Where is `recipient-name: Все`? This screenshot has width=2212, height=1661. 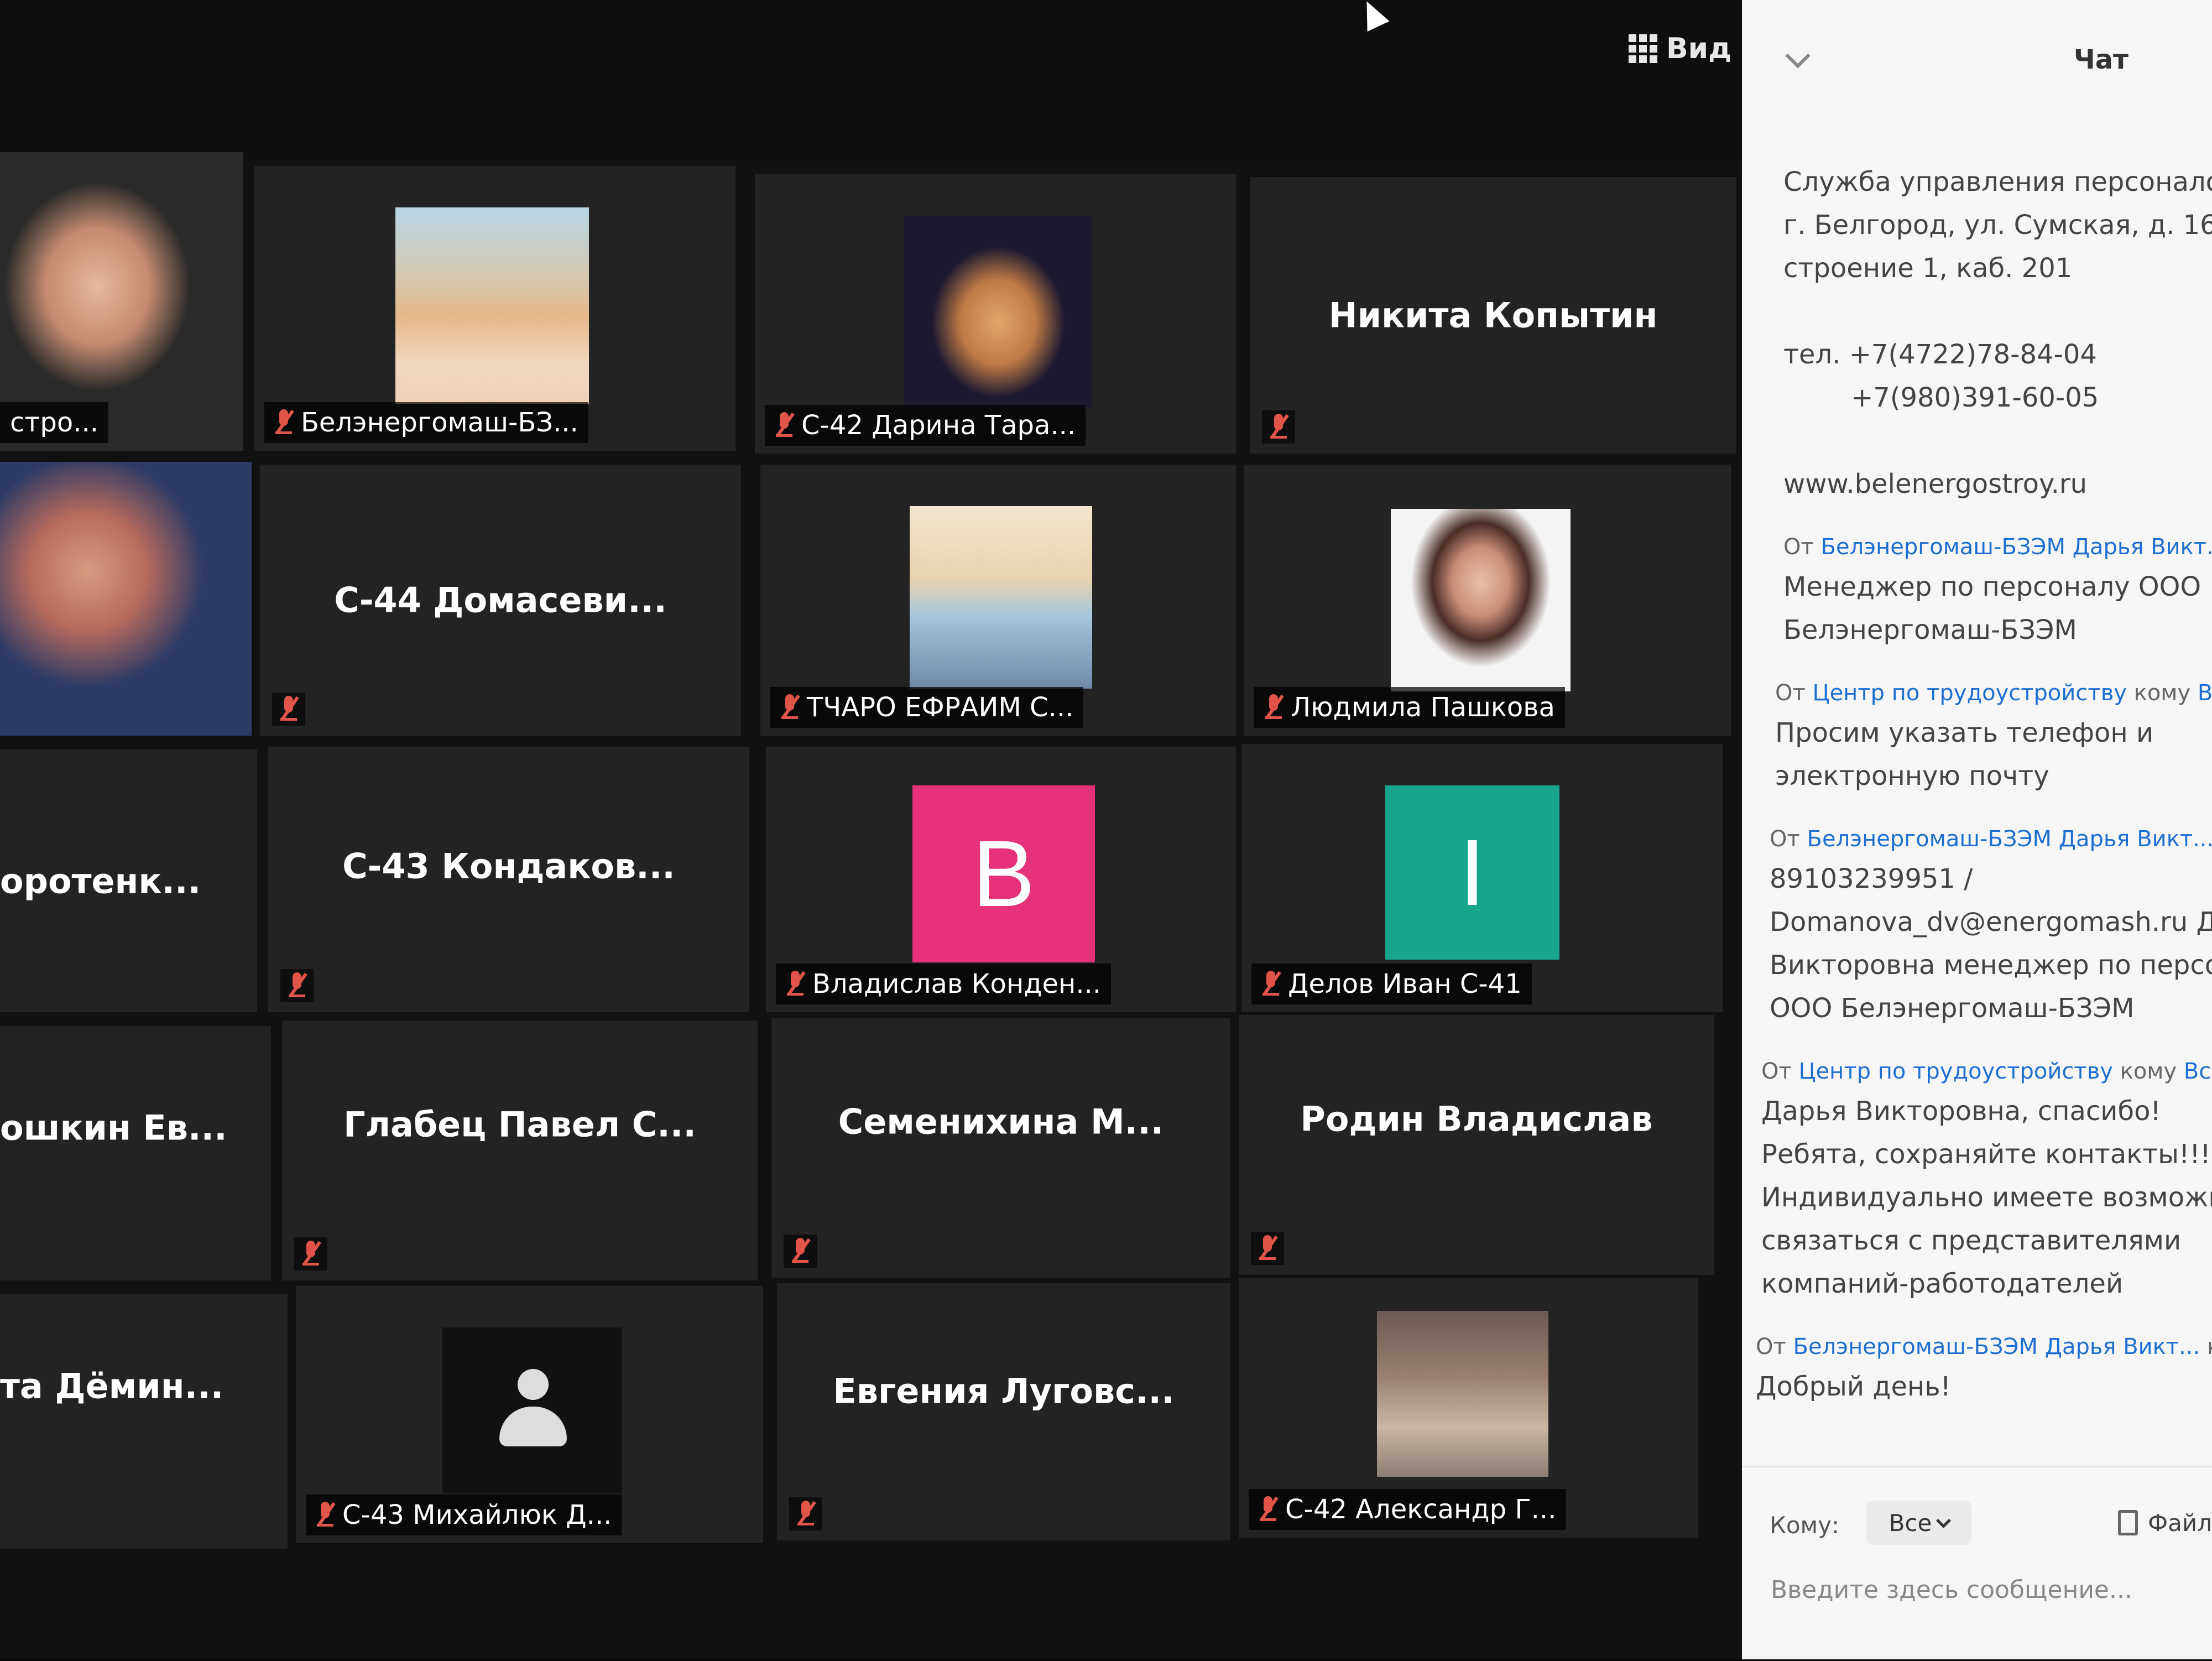
recipient-name: Все is located at coordinates (2205, 693).